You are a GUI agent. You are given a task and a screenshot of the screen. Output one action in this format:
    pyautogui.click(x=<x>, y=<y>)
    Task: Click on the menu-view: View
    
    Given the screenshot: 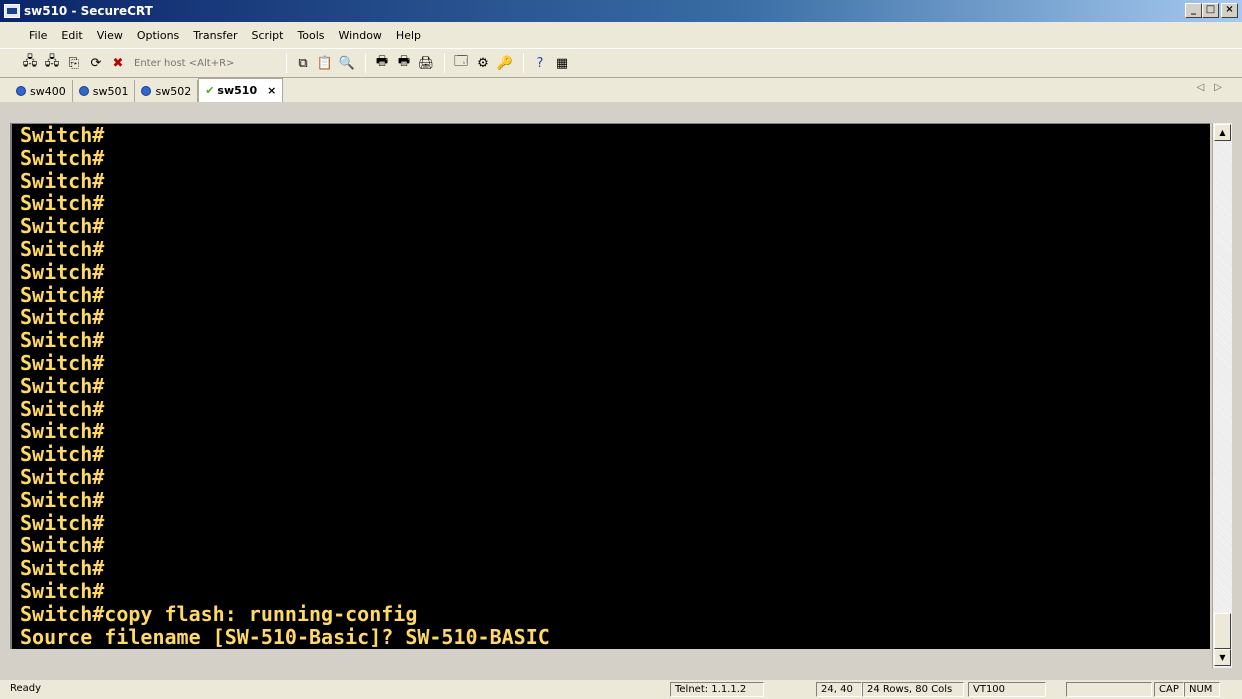 What is the action you would take?
    pyautogui.click(x=110, y=35)
    